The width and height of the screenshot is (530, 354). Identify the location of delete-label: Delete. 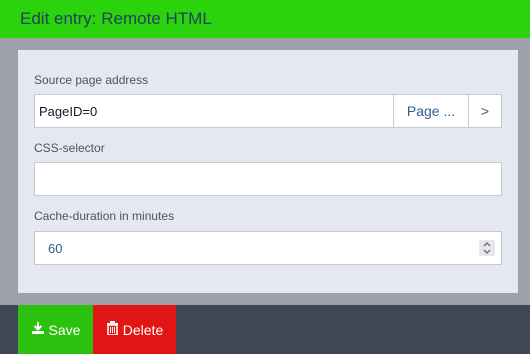
(143, 329).